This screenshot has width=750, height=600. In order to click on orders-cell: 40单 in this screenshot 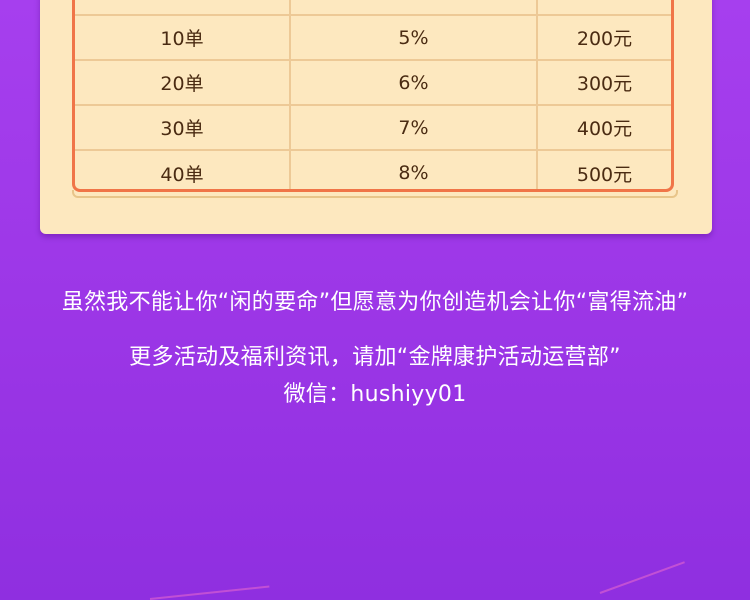, I will do `click(183, 169)`.